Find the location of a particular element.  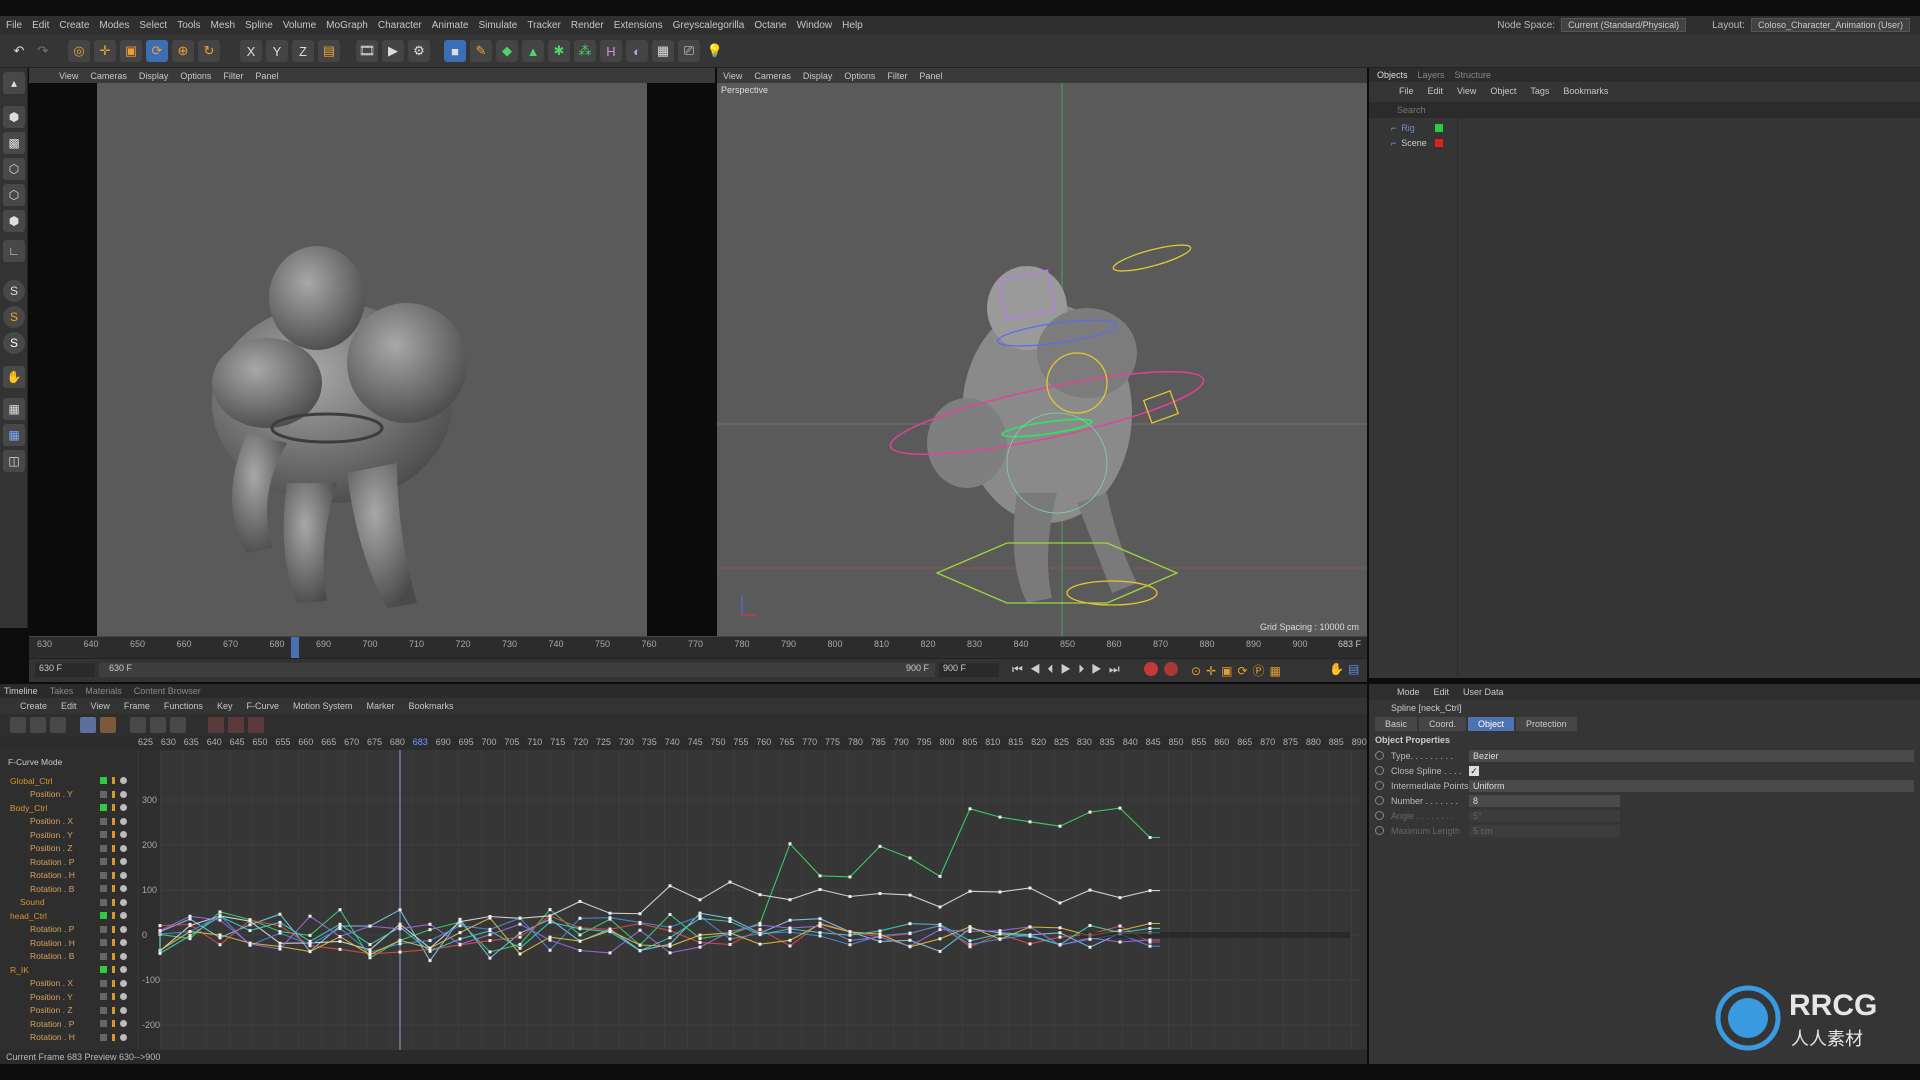

tab-materials: Materials is located at coordinates (103, 691).